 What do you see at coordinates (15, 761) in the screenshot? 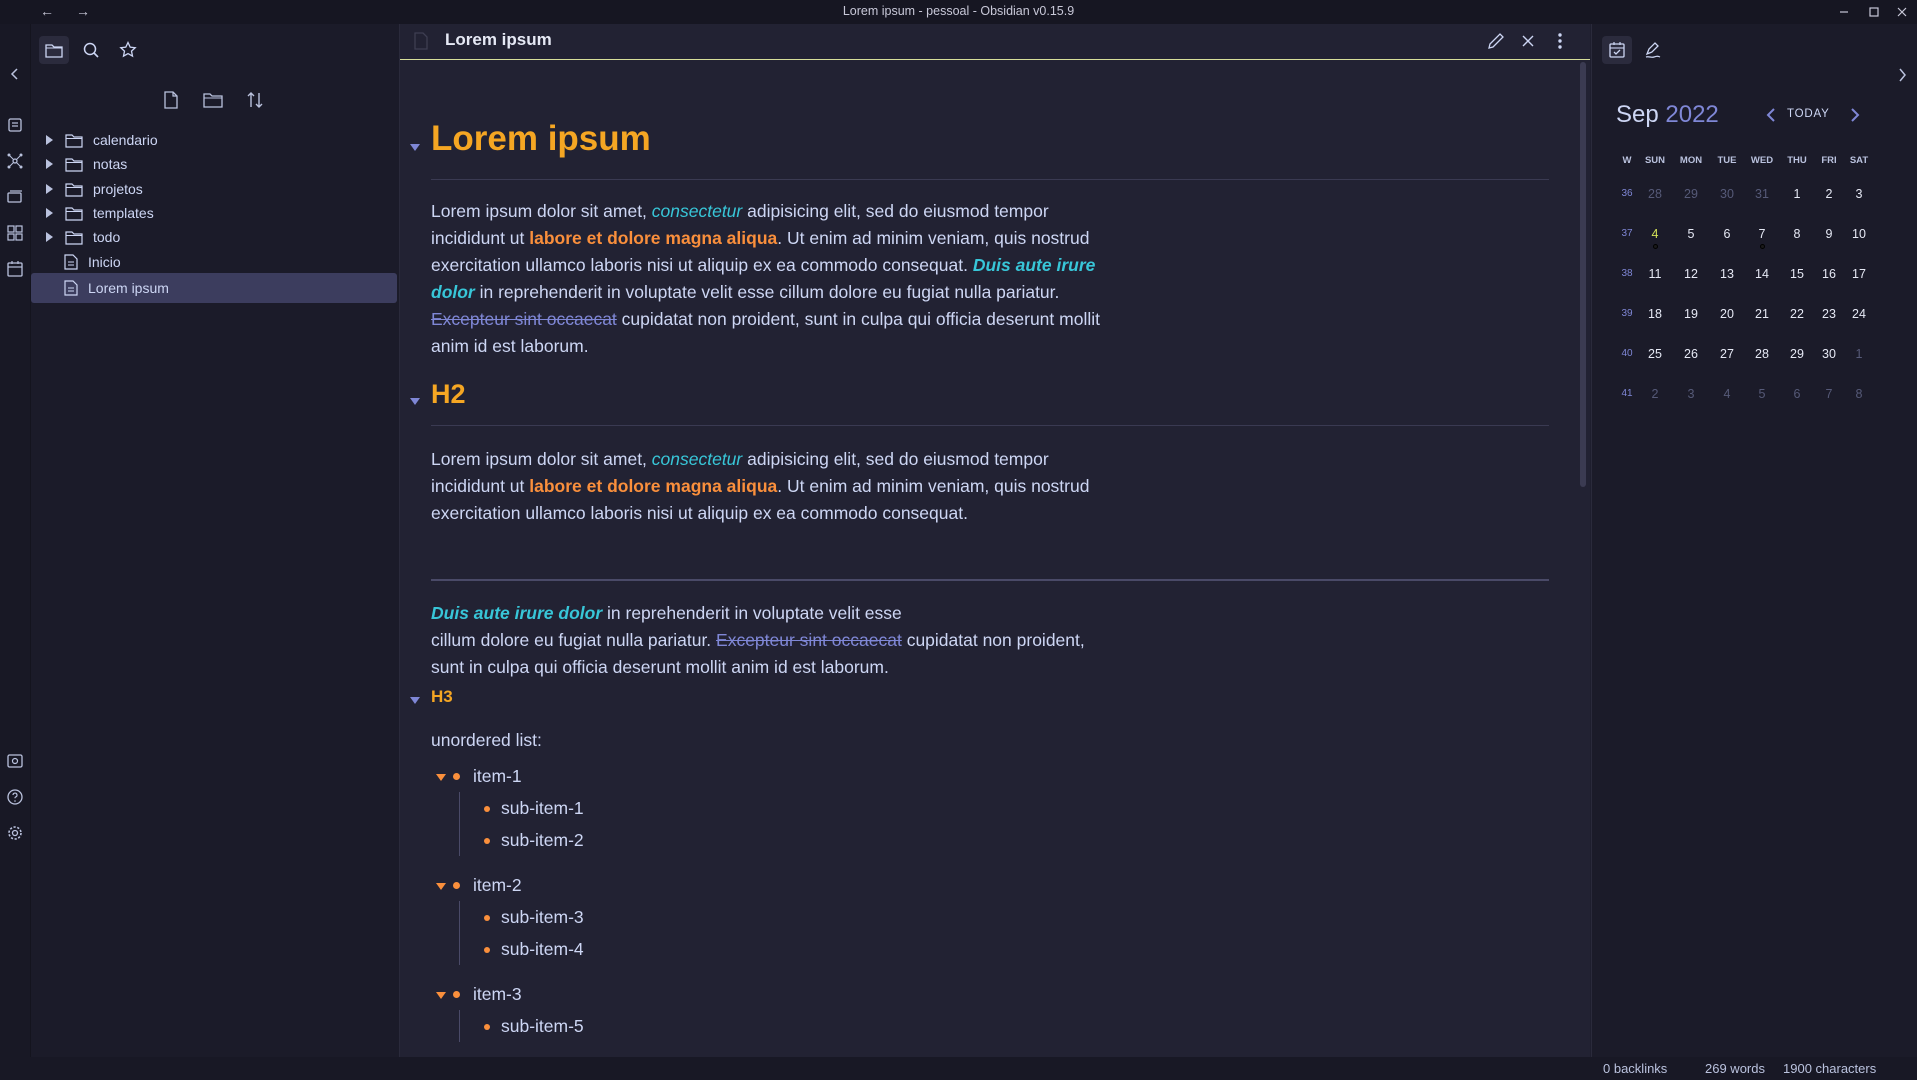
I see `open-vault-icon` at bounding box center [15, 761].